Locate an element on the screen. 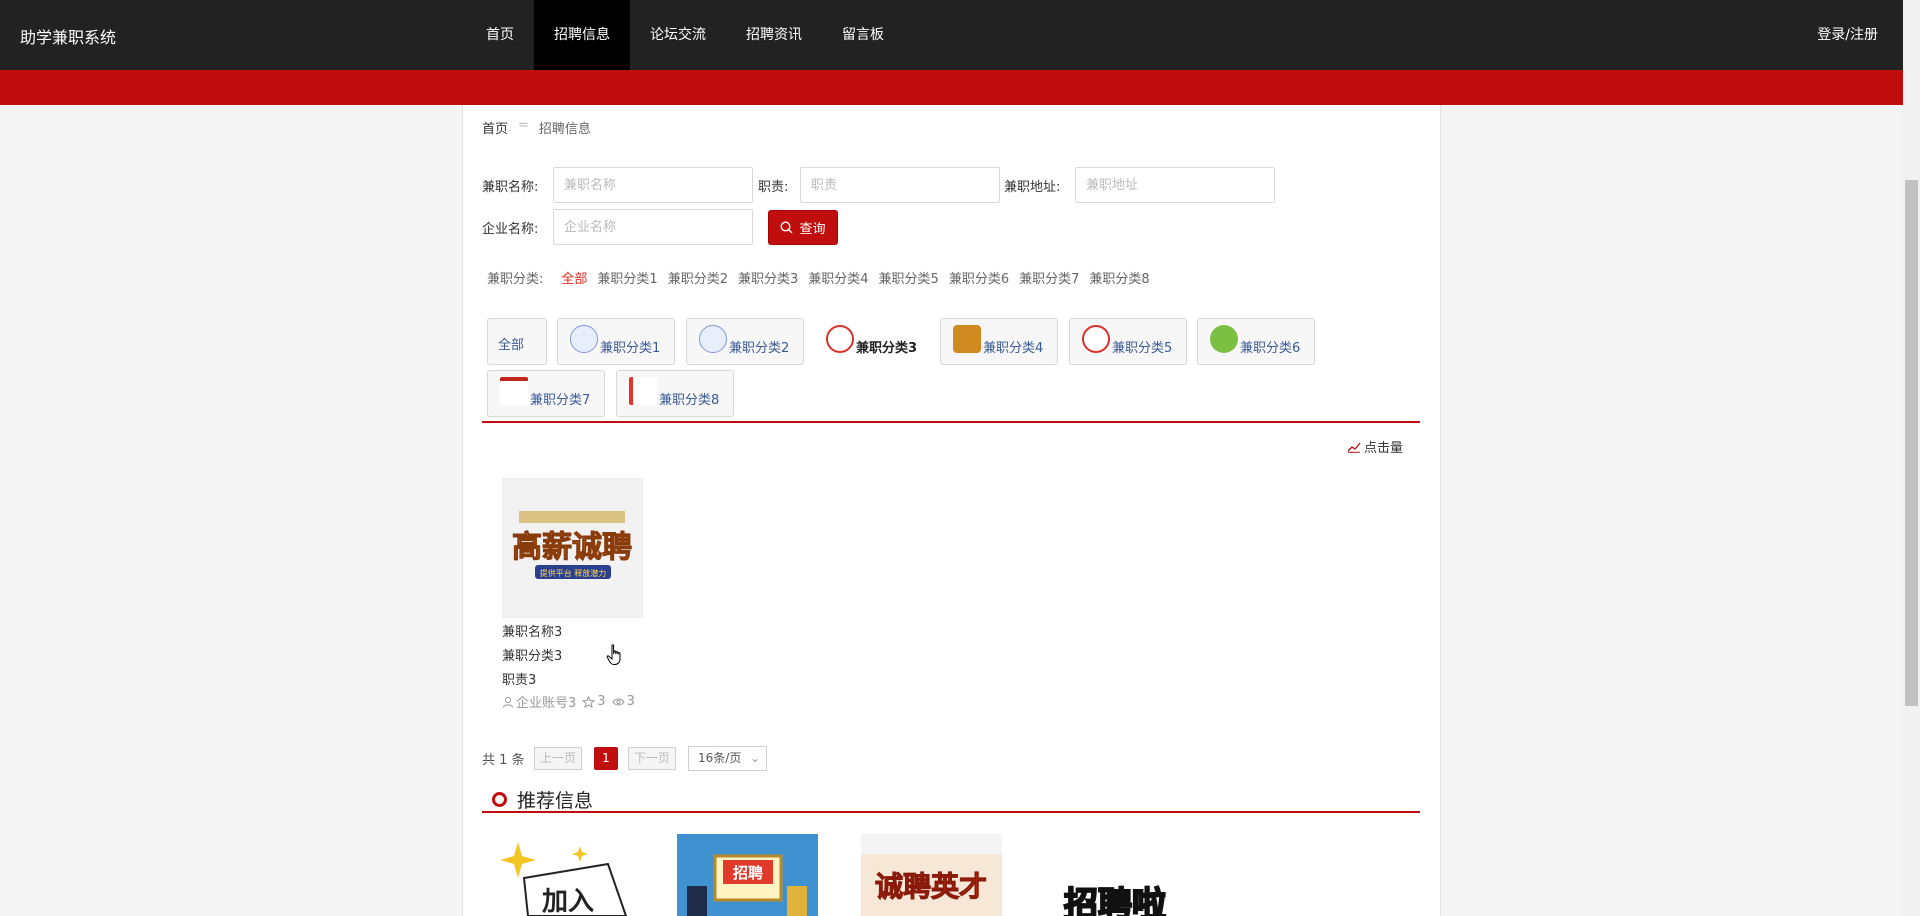 Image resolution: width=1920 pixels, height=916 pixels. category-link-6: 兼职分类6 is located at coordinates (979, 277).